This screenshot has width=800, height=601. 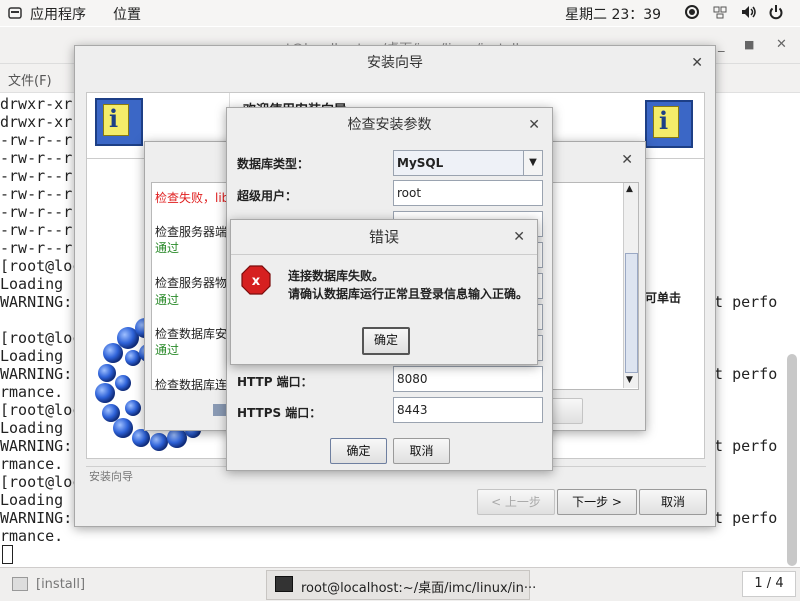 What do you see at coordinates (15, 13) in the screenshot?
I see `applications-icon` at bounding box center [15, 13].